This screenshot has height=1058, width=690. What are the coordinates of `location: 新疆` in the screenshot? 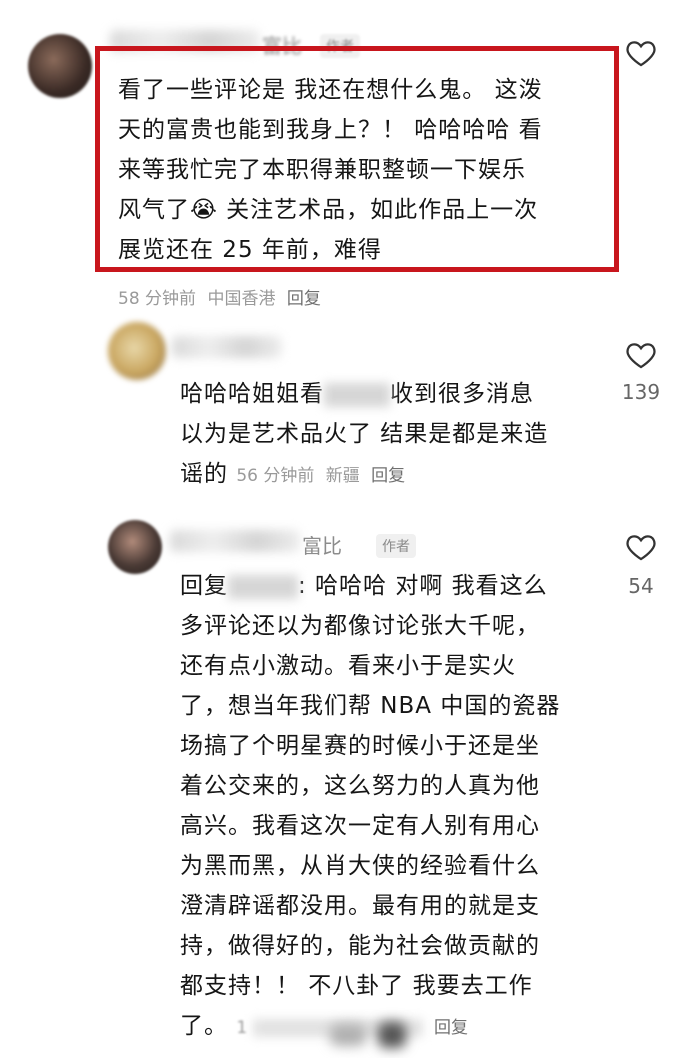 It's located at (342, 476).